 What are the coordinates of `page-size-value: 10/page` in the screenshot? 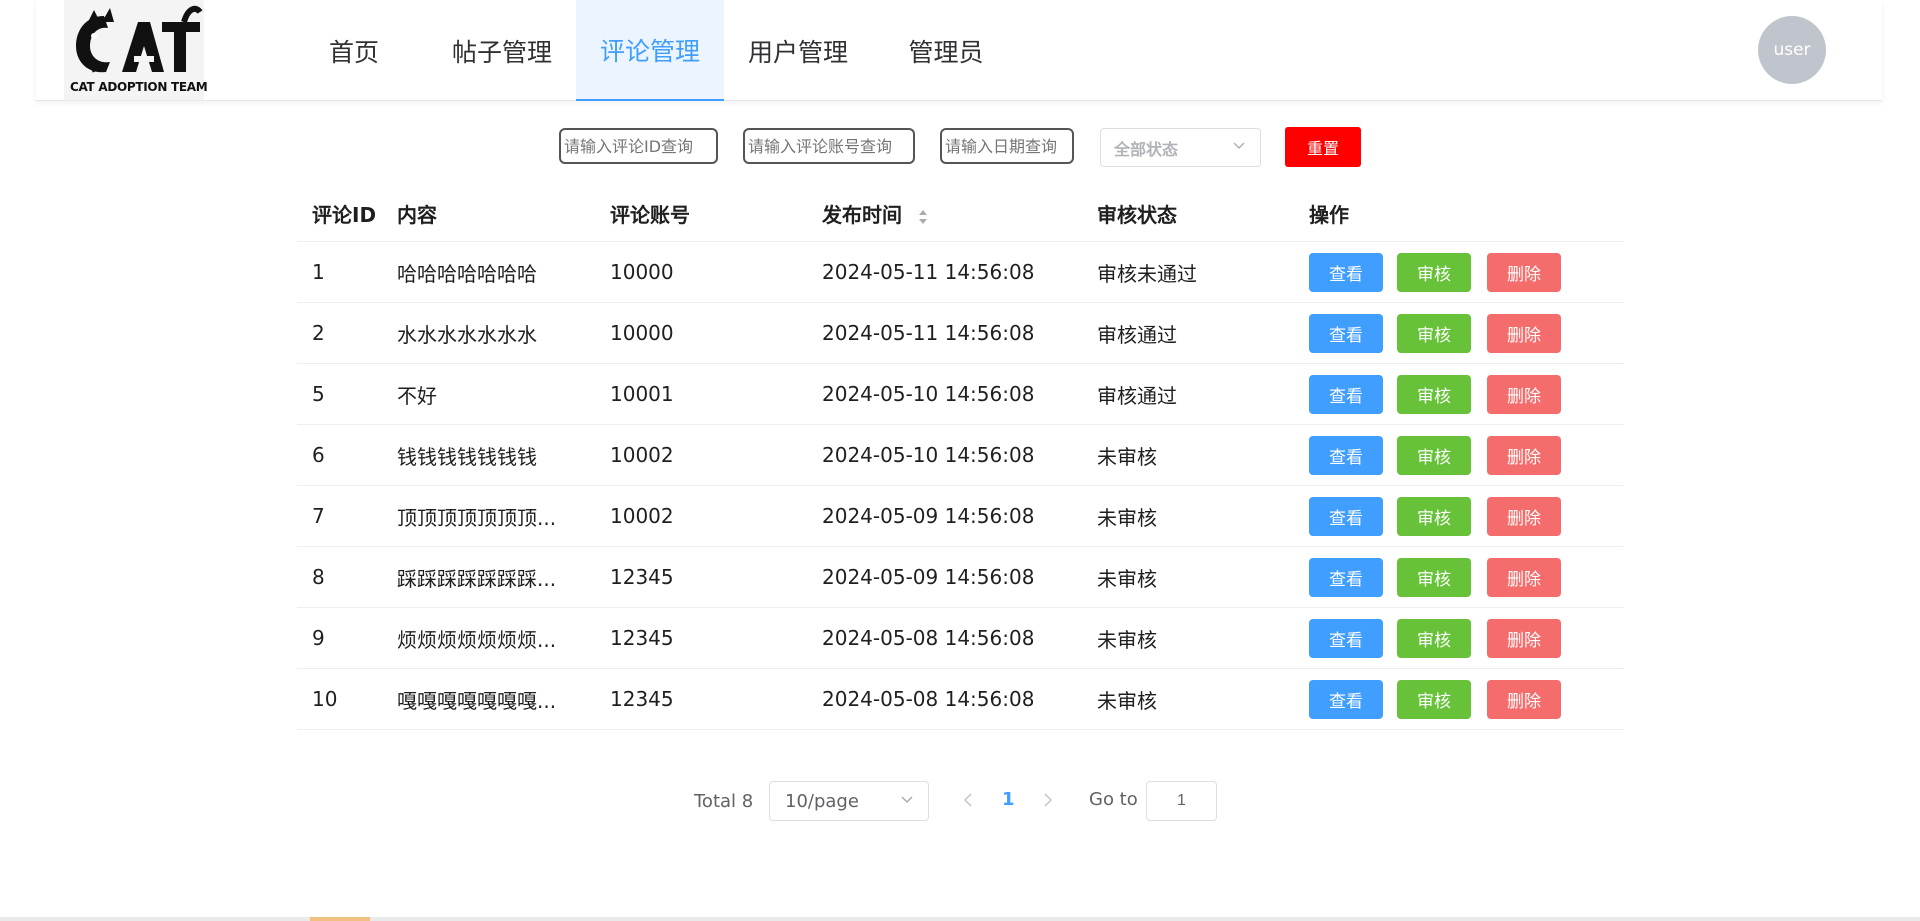 It's located at (822, 801).